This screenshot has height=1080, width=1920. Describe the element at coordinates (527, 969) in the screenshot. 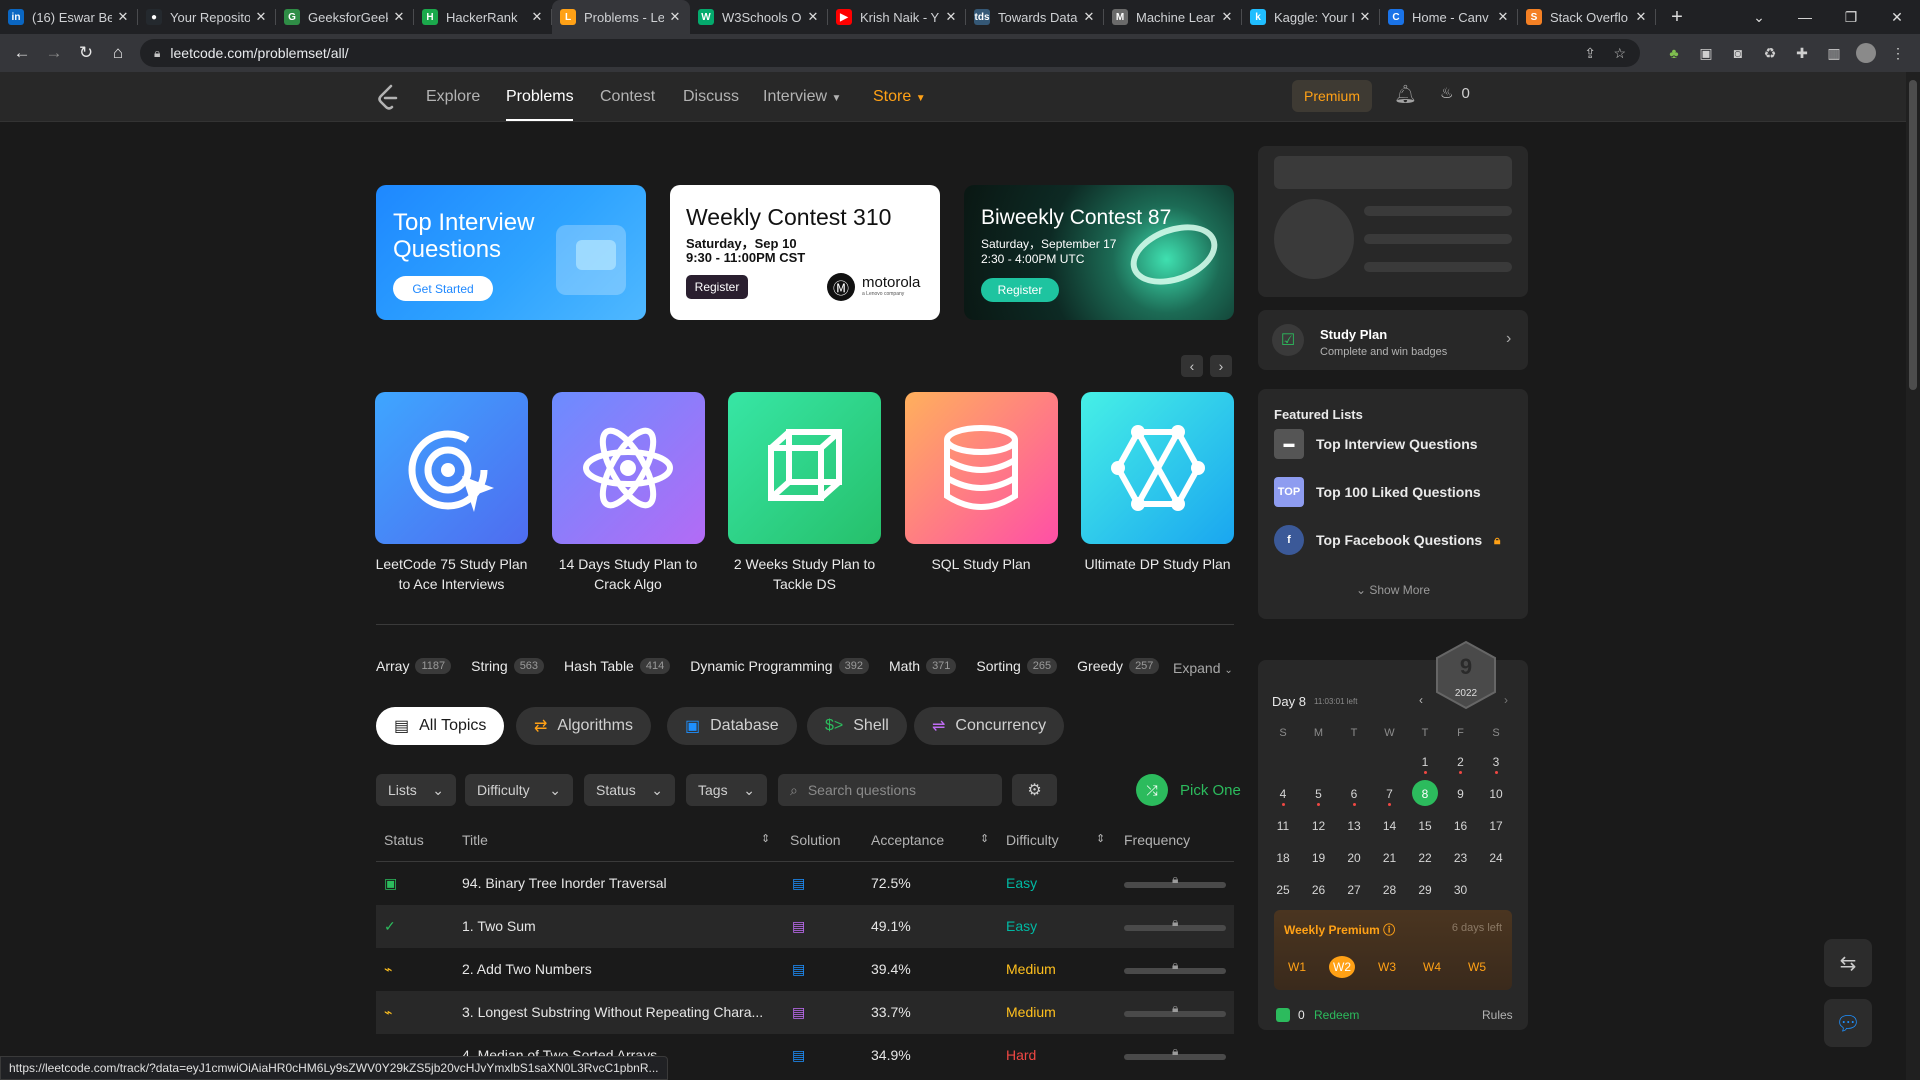

I see `problem-title-link: 2. Add Two Numbers` at that location.